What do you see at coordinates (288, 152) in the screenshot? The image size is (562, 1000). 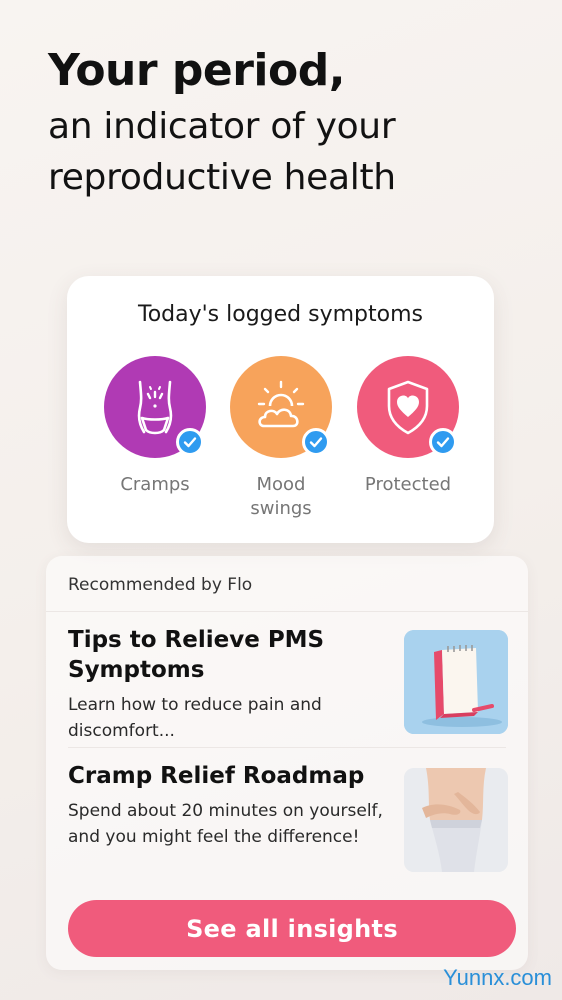 I see `page-subtitle: an indicator of your reproductive health` at bounding box center [288, 152].